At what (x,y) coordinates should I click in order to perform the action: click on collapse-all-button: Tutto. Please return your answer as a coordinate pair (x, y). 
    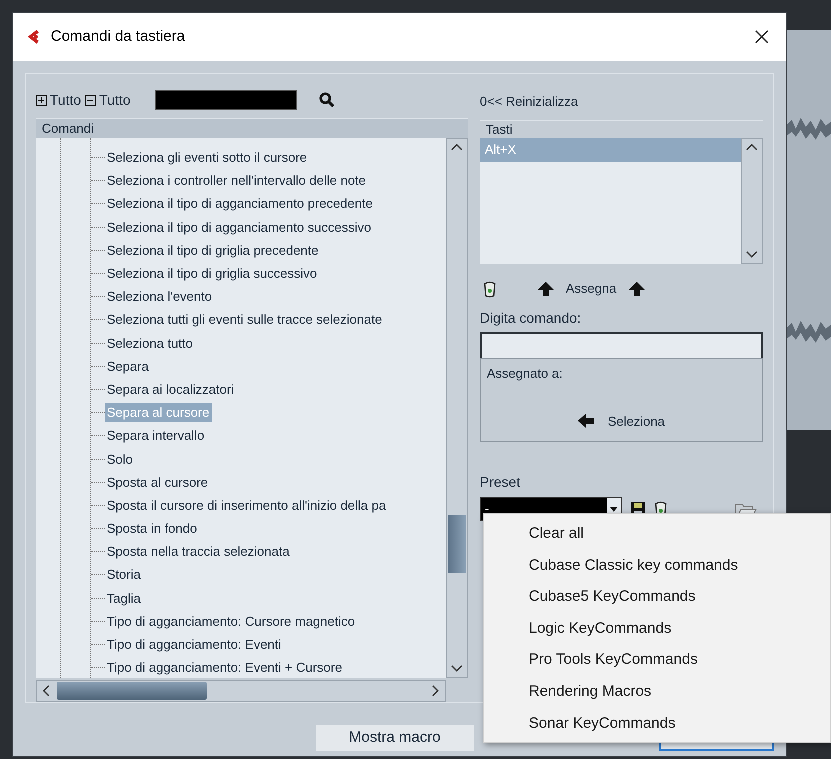
    Looking at the image, I should click on (108, 100).